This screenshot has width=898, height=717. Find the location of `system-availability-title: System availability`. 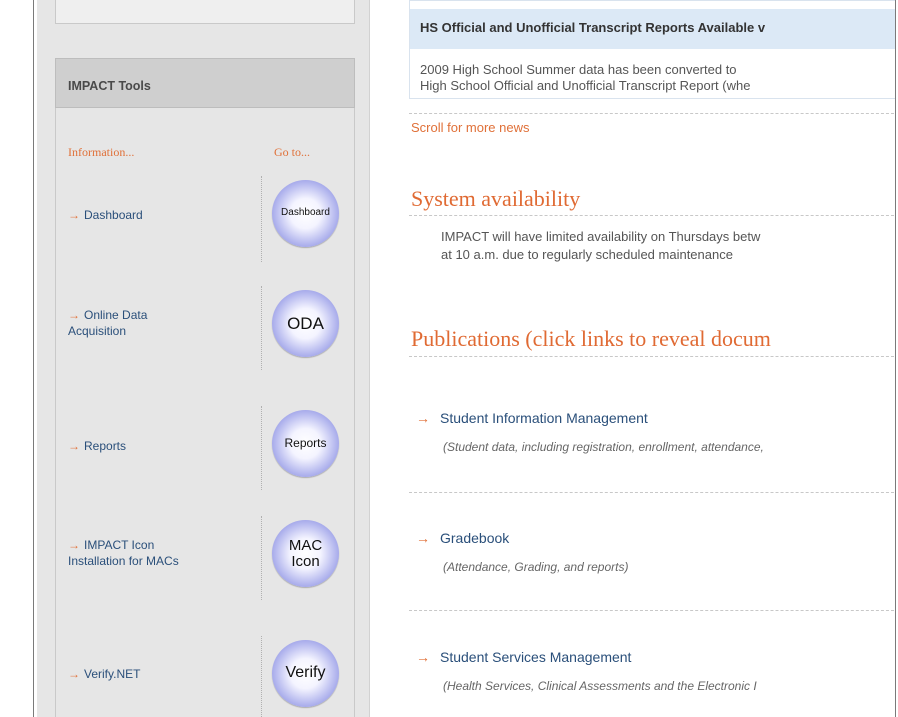

system-availability-title: System availability is located at coordinates (496, 198).